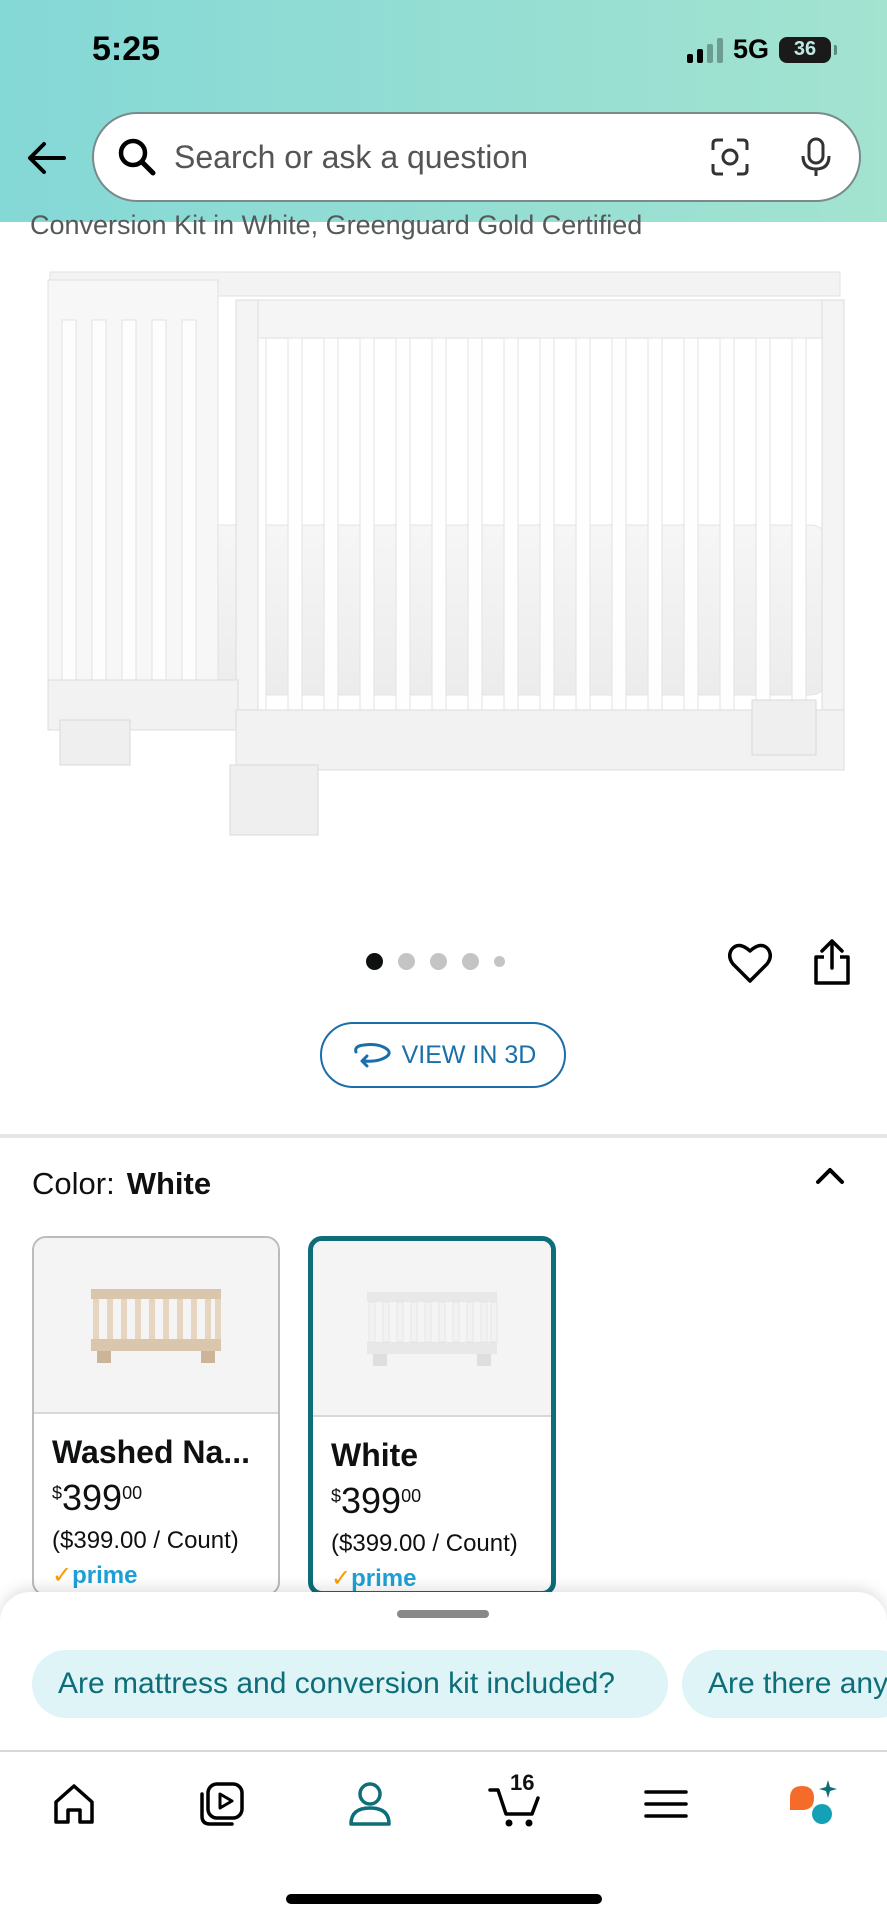 The width and height of the screenshot is (887, 1920). What do you see at coordinates (74, 1804) in the screenshot?
I see `home-icon` at bounding box center [74, 1804].